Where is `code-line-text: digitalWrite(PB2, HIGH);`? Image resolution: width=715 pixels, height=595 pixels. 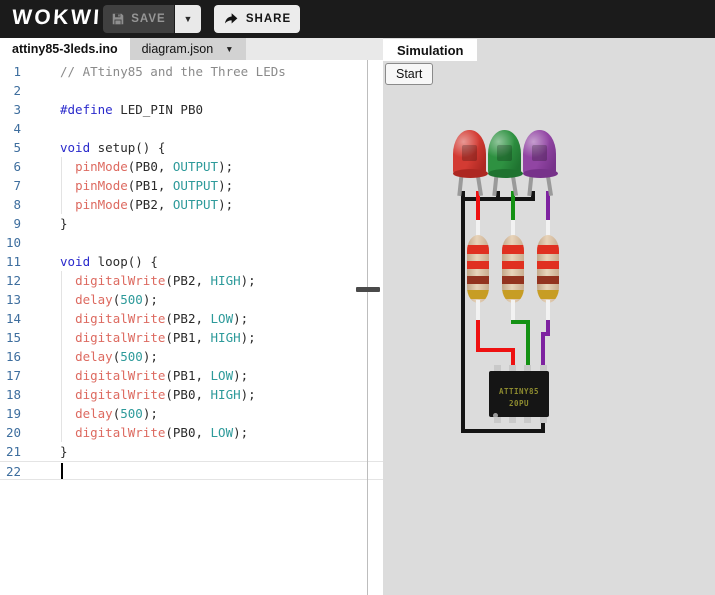
code-line-text: digitalWrite(PB2, HIGH); is located at coordinates (165, 280).